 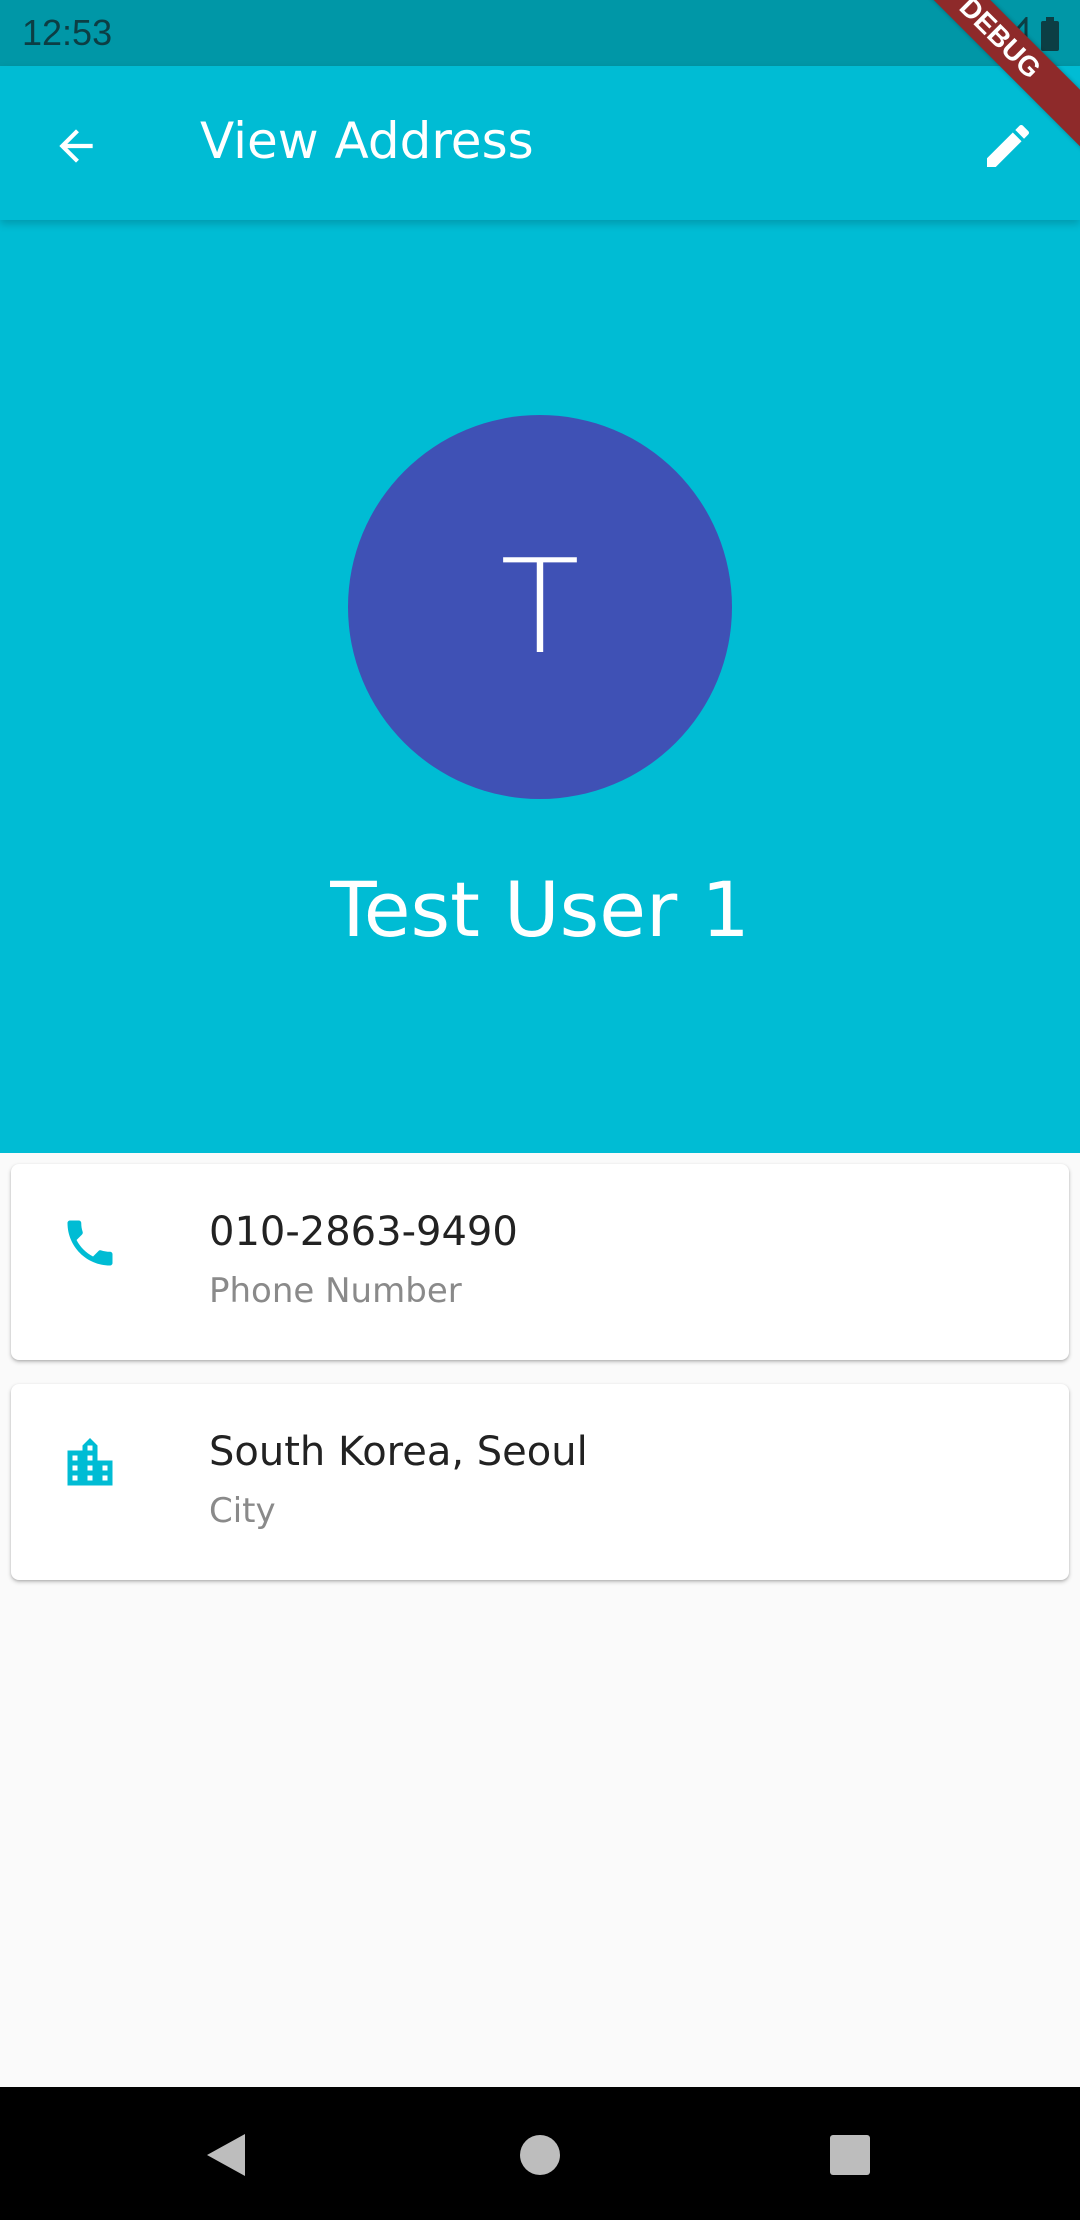 I want to click on avatar: T, so click(x=540, y=607).